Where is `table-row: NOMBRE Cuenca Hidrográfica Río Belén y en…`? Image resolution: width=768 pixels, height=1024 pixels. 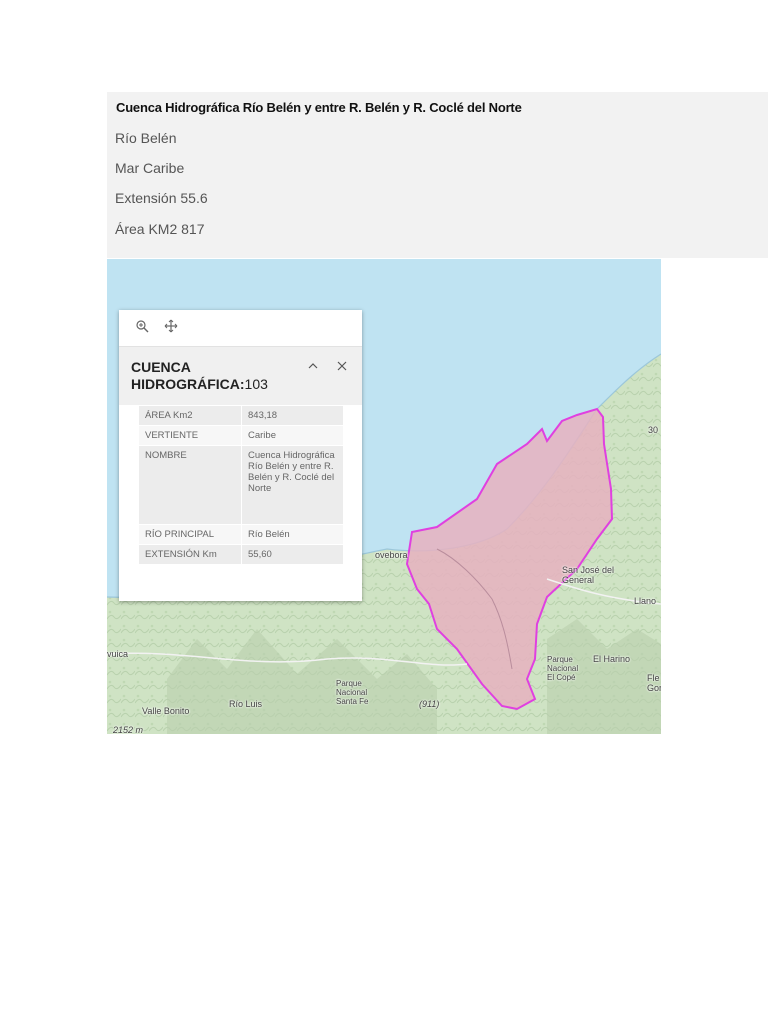
table-row: NOMBRE Cuenca Hidrográfica Río Belén y en… is located at coordinates (241, 485).